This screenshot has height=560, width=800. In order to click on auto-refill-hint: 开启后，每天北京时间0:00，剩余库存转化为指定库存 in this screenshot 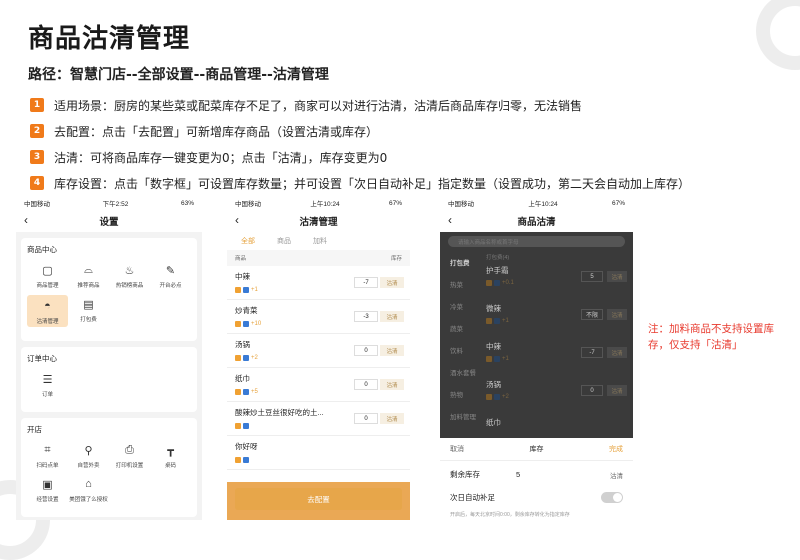, I will do `click(510, 515)`.